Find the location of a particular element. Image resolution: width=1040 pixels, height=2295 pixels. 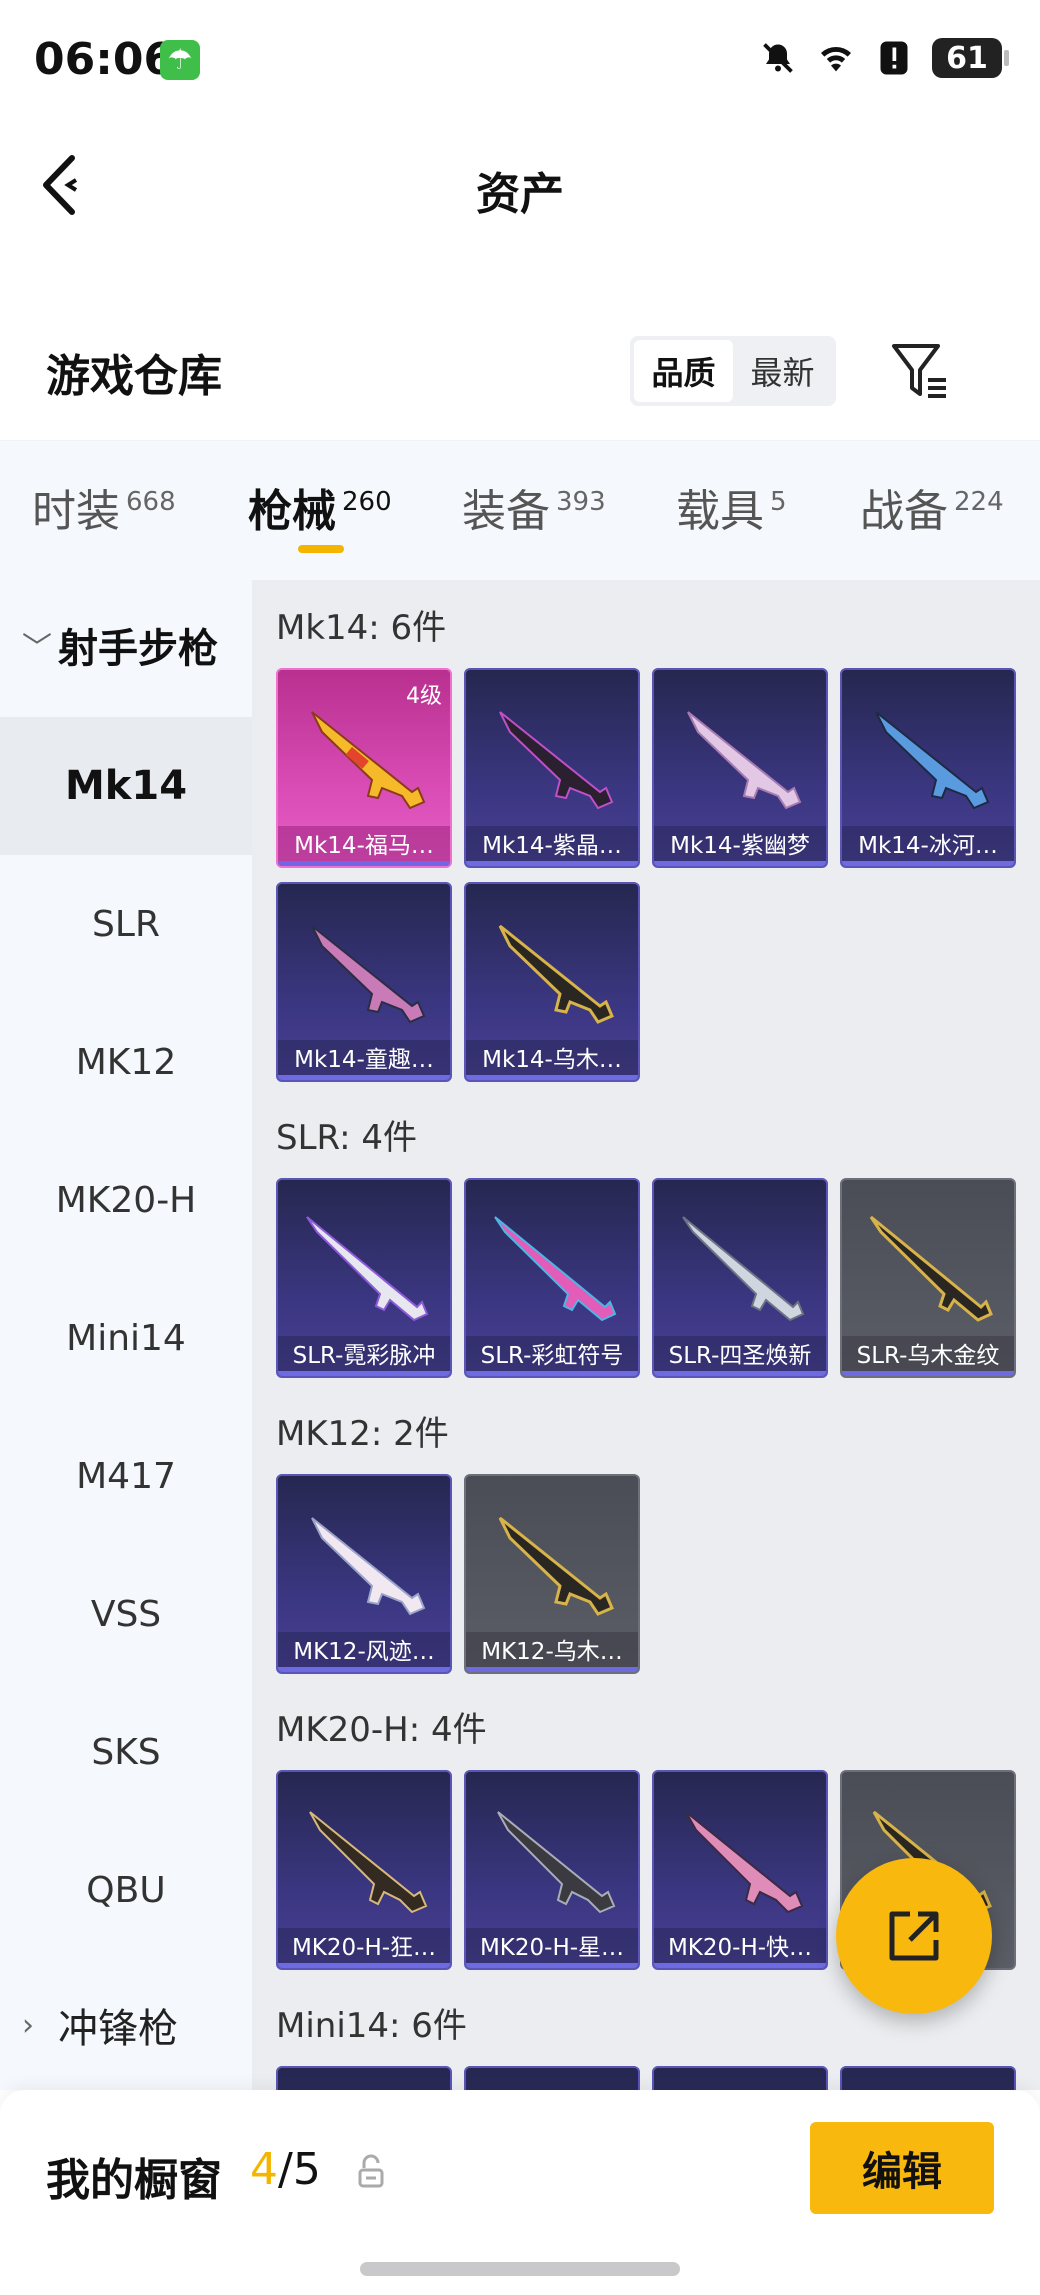

group-label-mk20h: MK20-H: 4件 is located at coordinates (381, 1730).